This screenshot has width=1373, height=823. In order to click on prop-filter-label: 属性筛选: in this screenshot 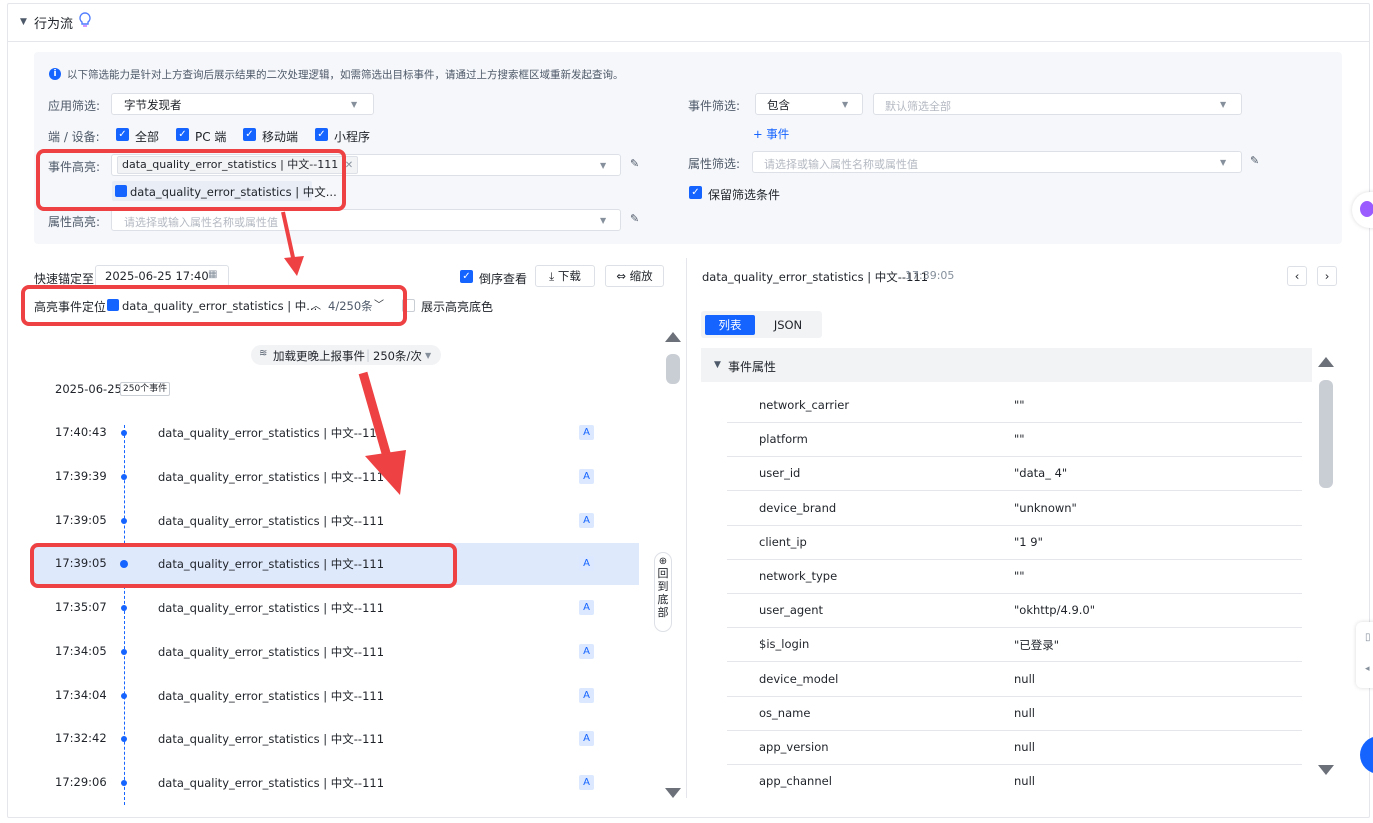, I will do `click(714, 164)`.